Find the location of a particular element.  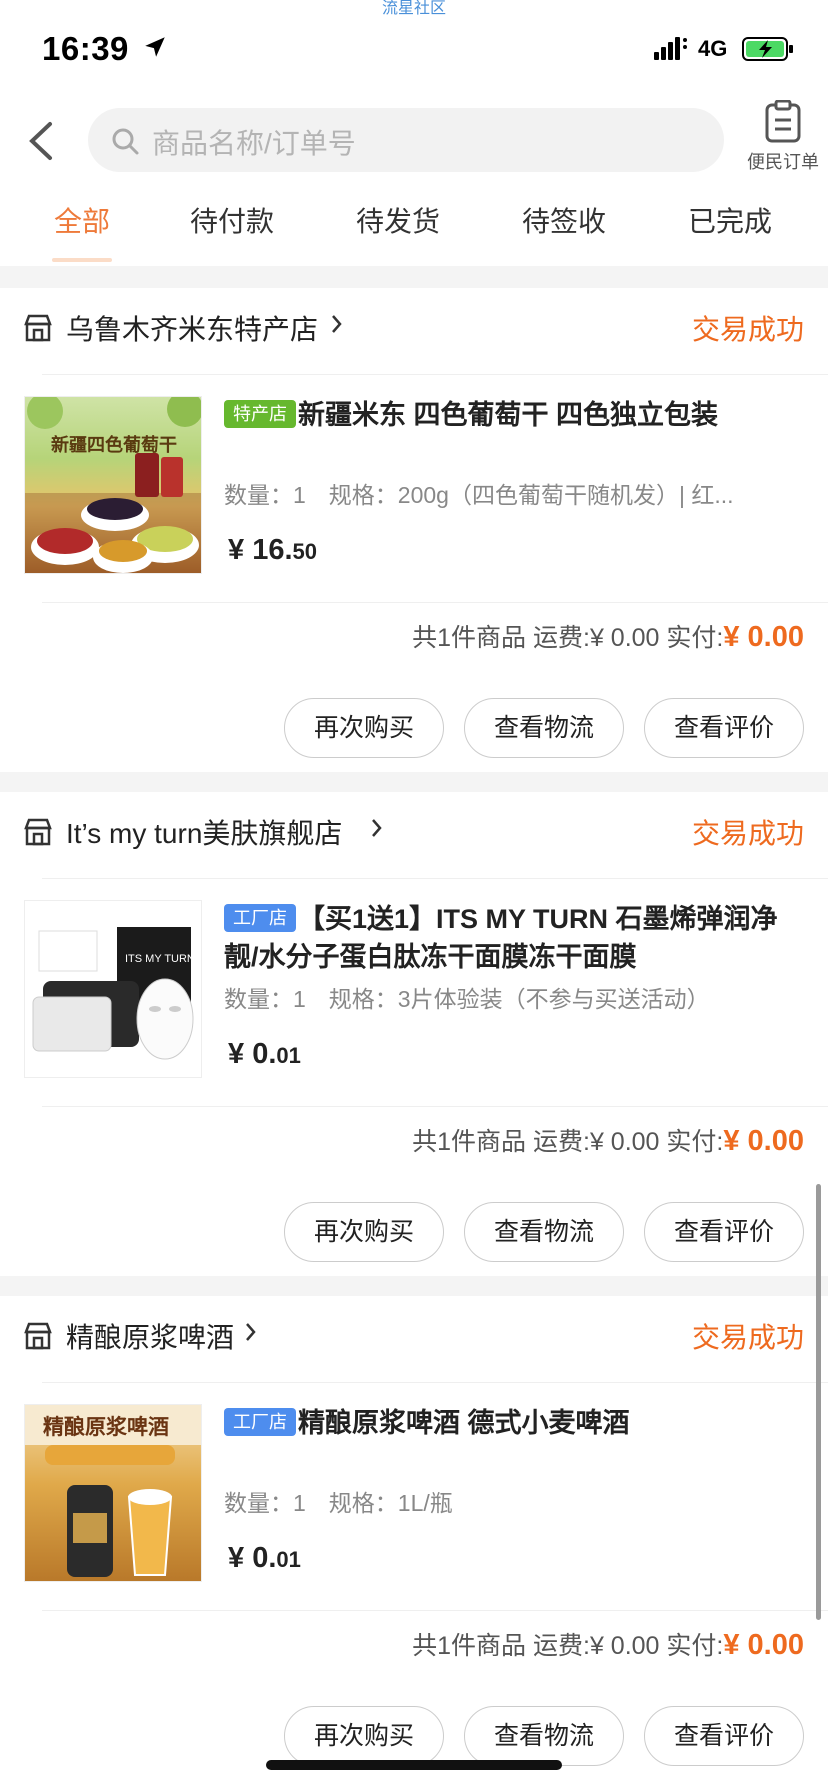

scrollbar is located at coordinates (818, 1402).